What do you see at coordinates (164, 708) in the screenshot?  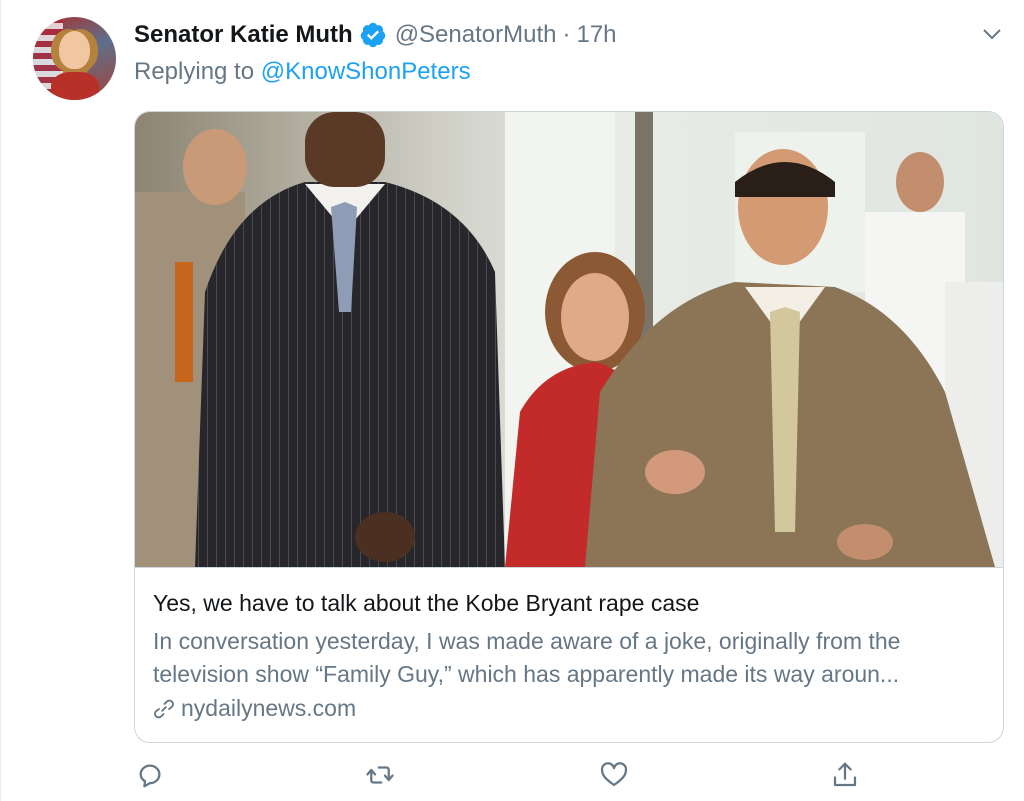 I see `link-icon` at bounding box center [164, 708].